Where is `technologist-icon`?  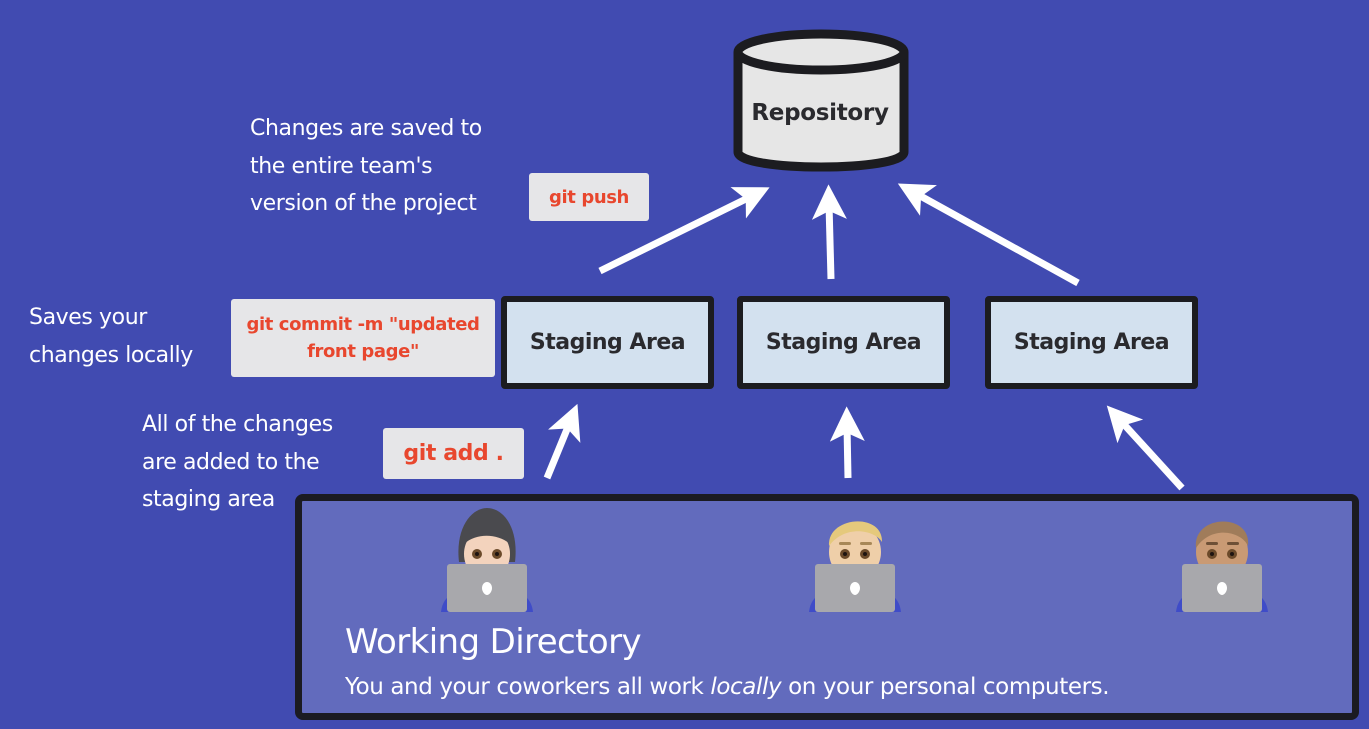 technologist-icon is located at coordinates (1222, 566).